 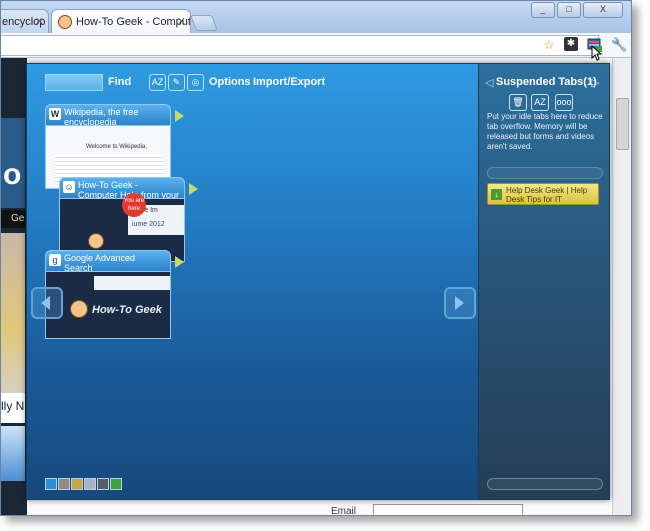 I want to click on trash-icon: 🗑, so click(x=518, y=102).